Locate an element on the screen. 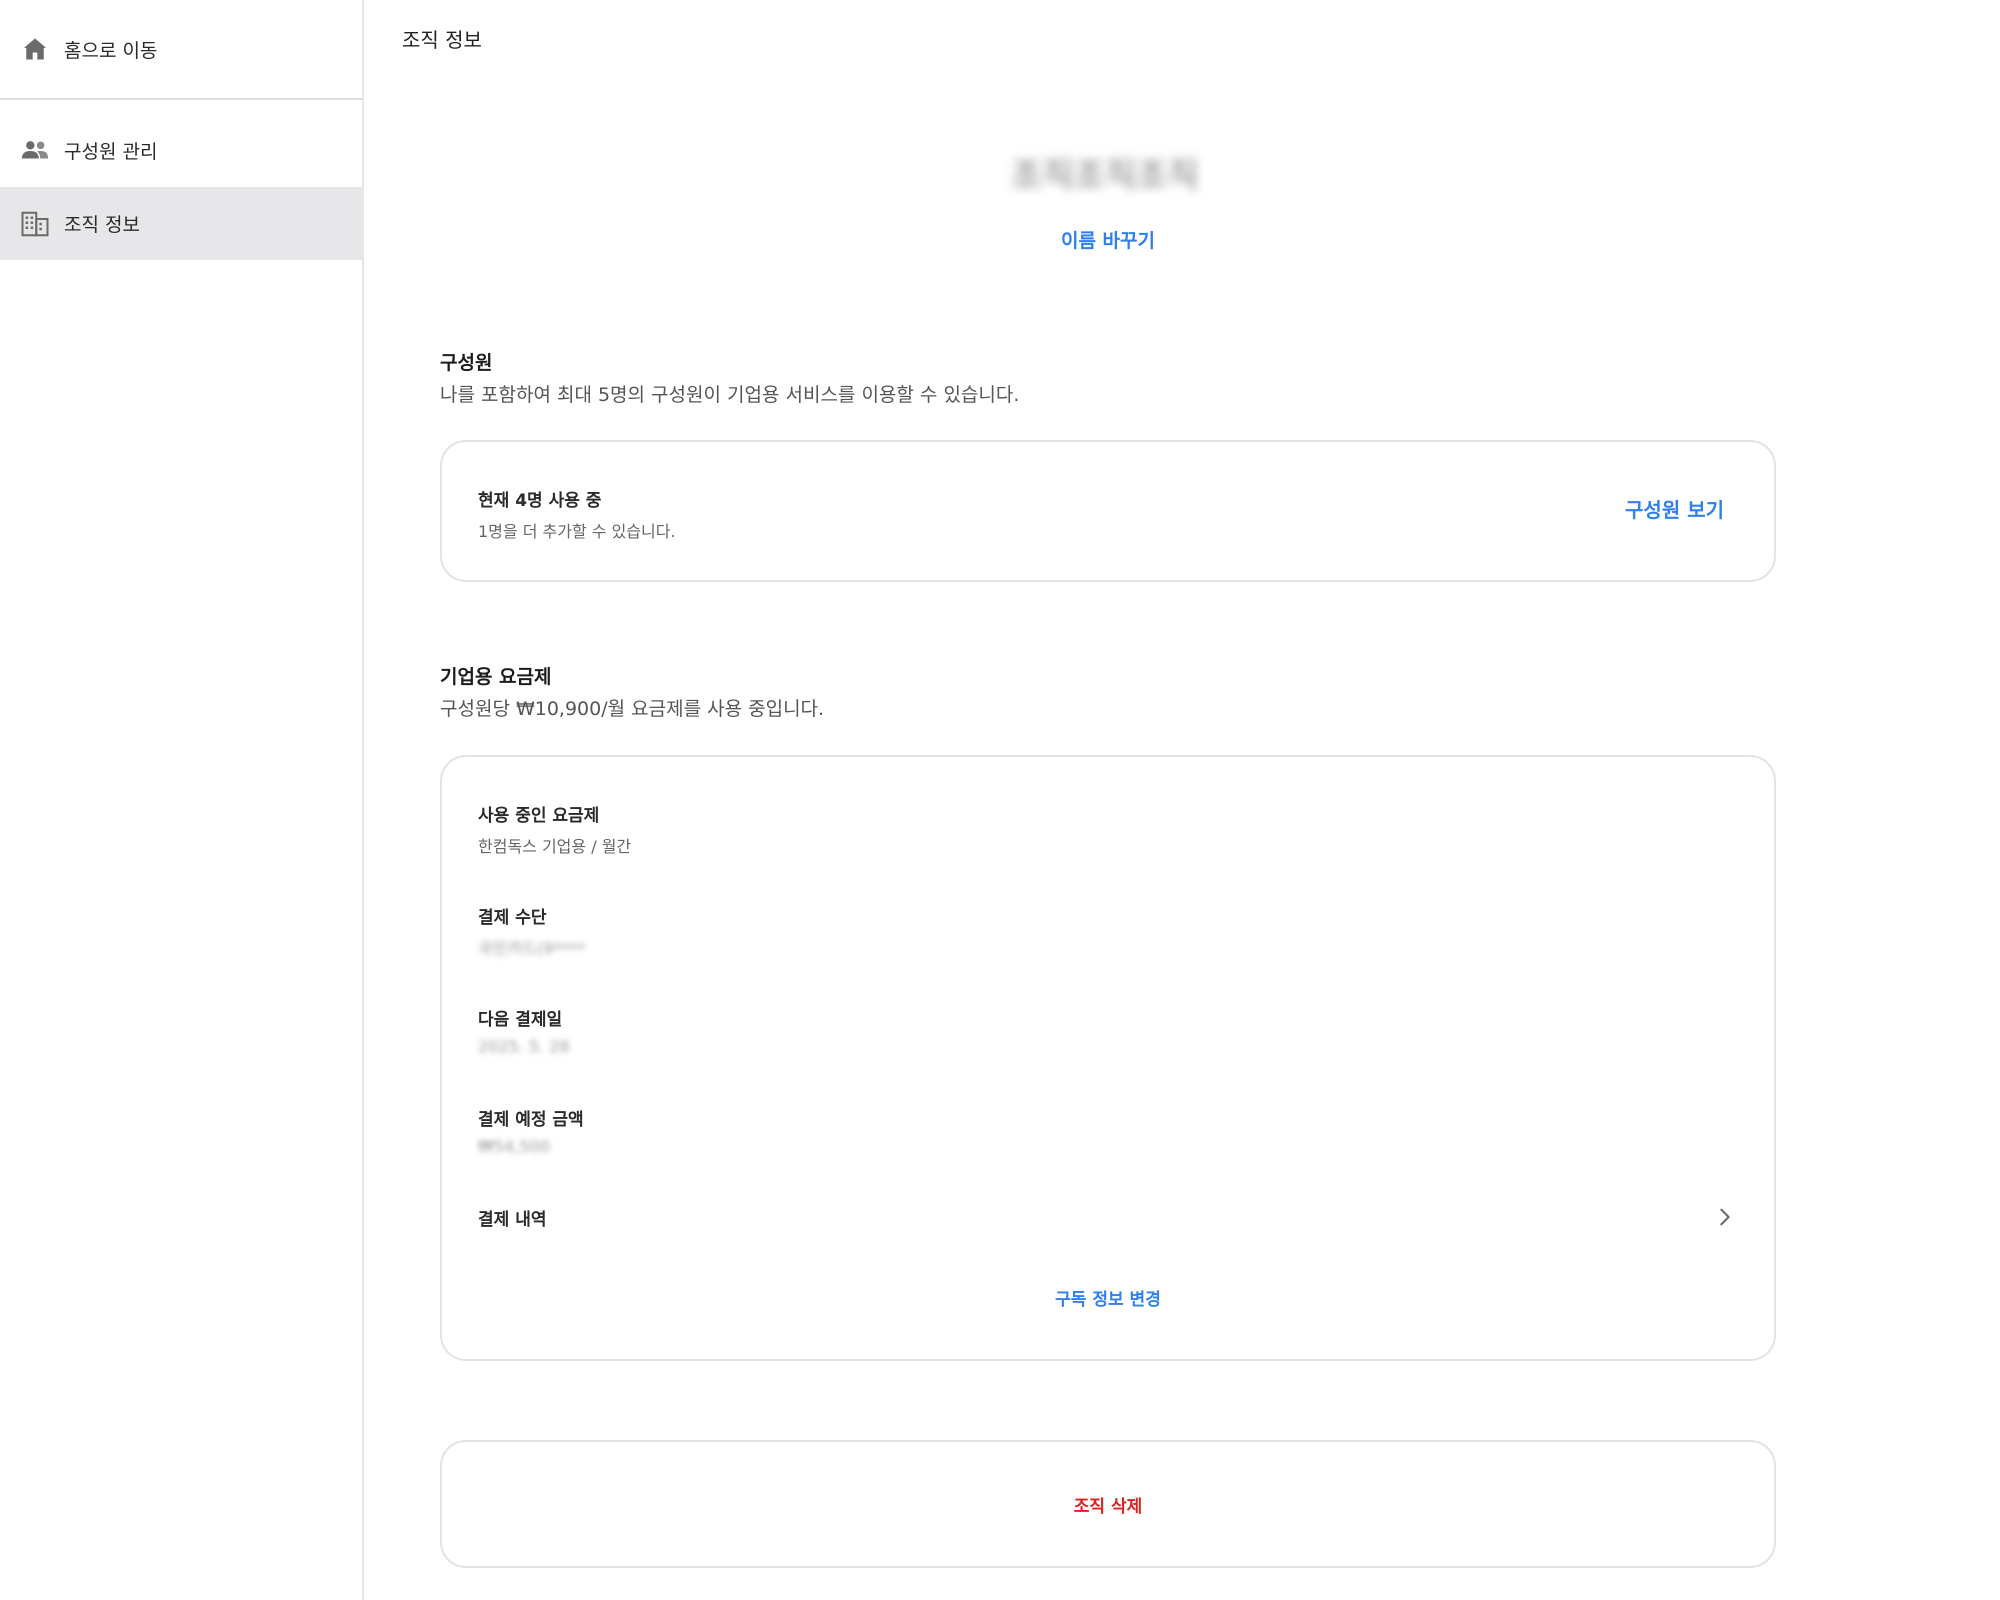  current-plan-label: 사용 중인 요금제 is located at coordinates (539, 816).